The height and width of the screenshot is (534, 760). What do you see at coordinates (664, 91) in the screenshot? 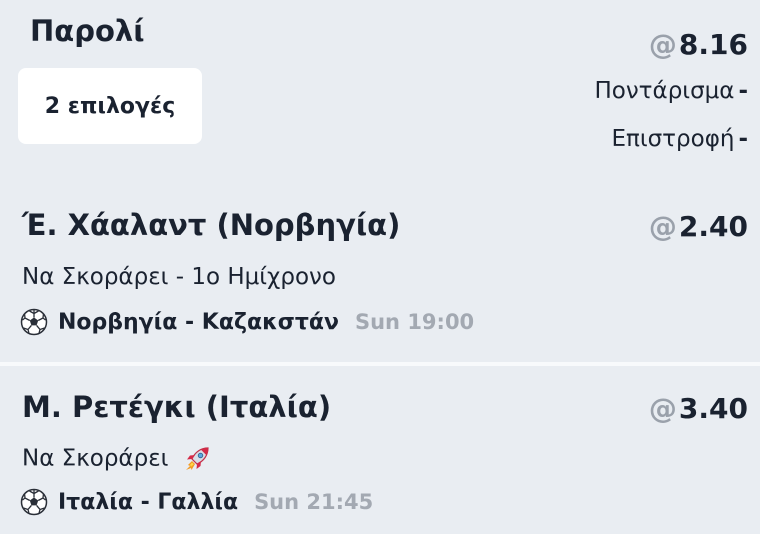
I see `stake-label: Ποντάρισμα` at bounding box center [664, 91].